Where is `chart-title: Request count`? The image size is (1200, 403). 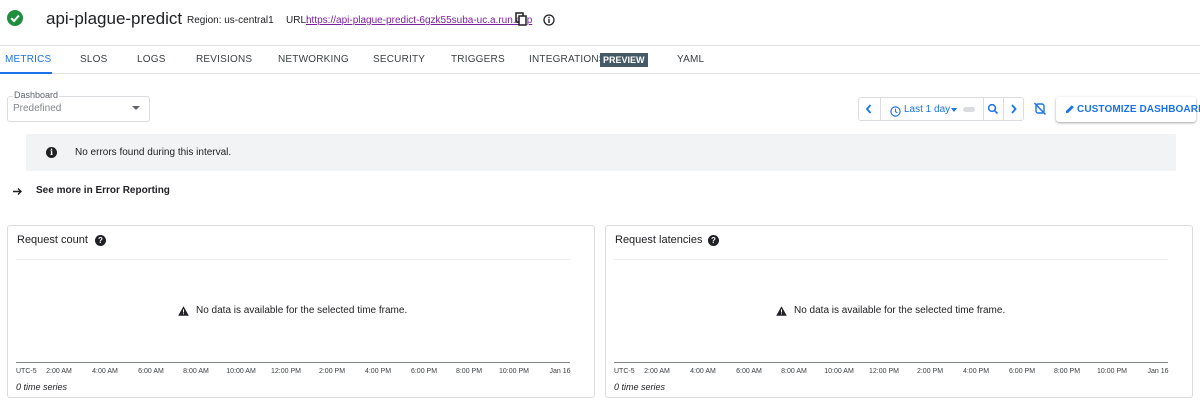 chart-title: Request count is located at coordinates (52, 240).